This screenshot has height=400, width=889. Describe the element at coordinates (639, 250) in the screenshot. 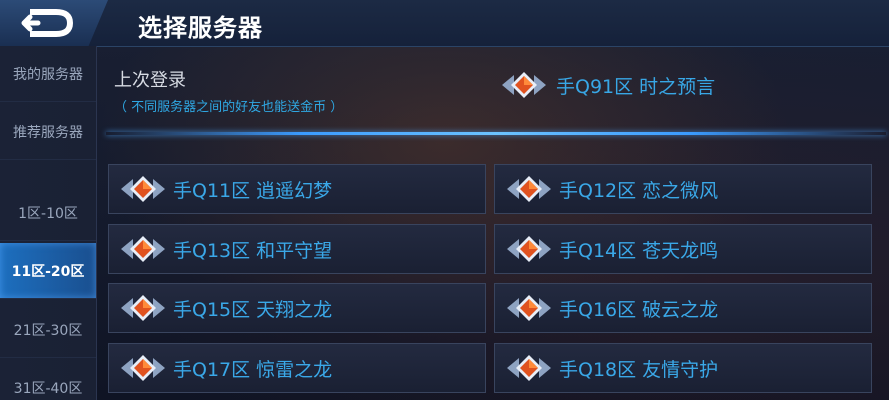

I see `server-name: 手Q14区 苍天龙鸣` at that location.